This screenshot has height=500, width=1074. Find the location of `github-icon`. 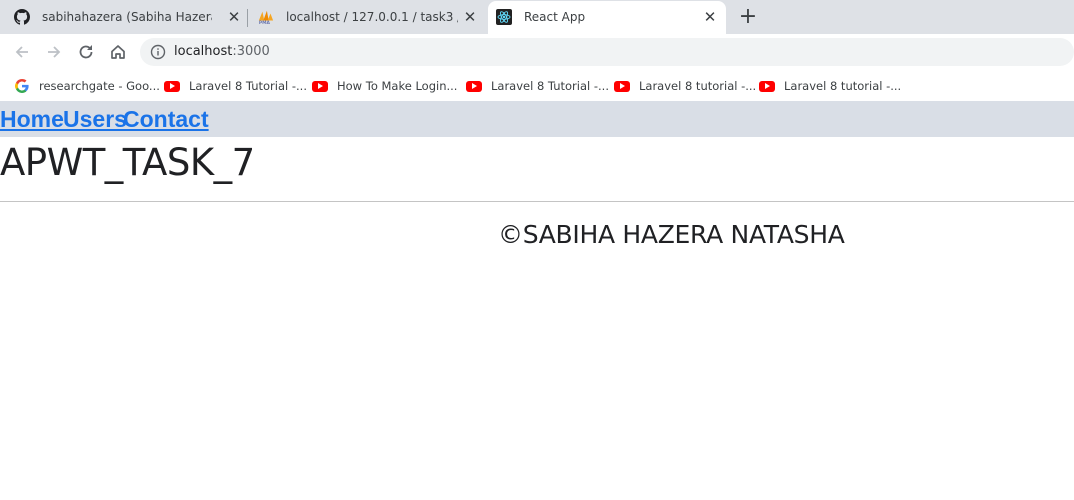

github-icon is located at coordinates (22, 17).